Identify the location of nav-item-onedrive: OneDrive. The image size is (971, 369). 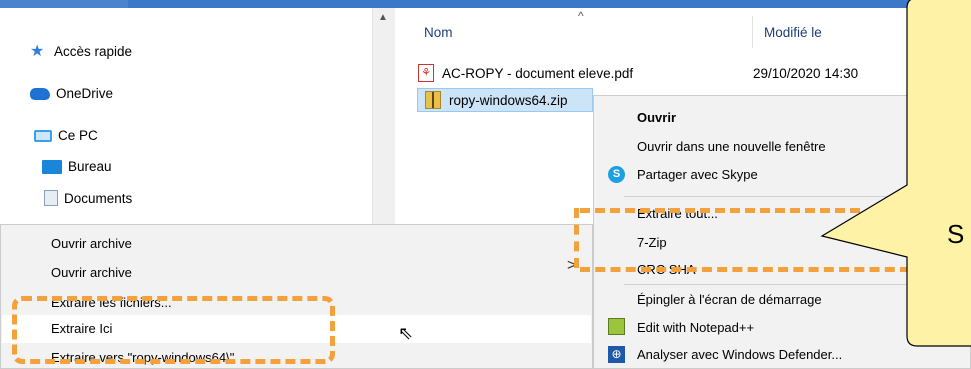
(71, 93).